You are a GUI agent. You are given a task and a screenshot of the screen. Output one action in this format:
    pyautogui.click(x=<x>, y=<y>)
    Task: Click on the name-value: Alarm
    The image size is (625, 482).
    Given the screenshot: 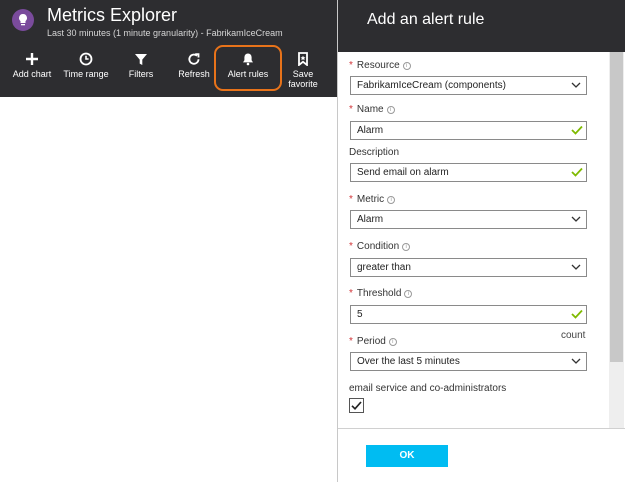 What is the action you would take?
    pyautogui.click(x=370, y=130)
    